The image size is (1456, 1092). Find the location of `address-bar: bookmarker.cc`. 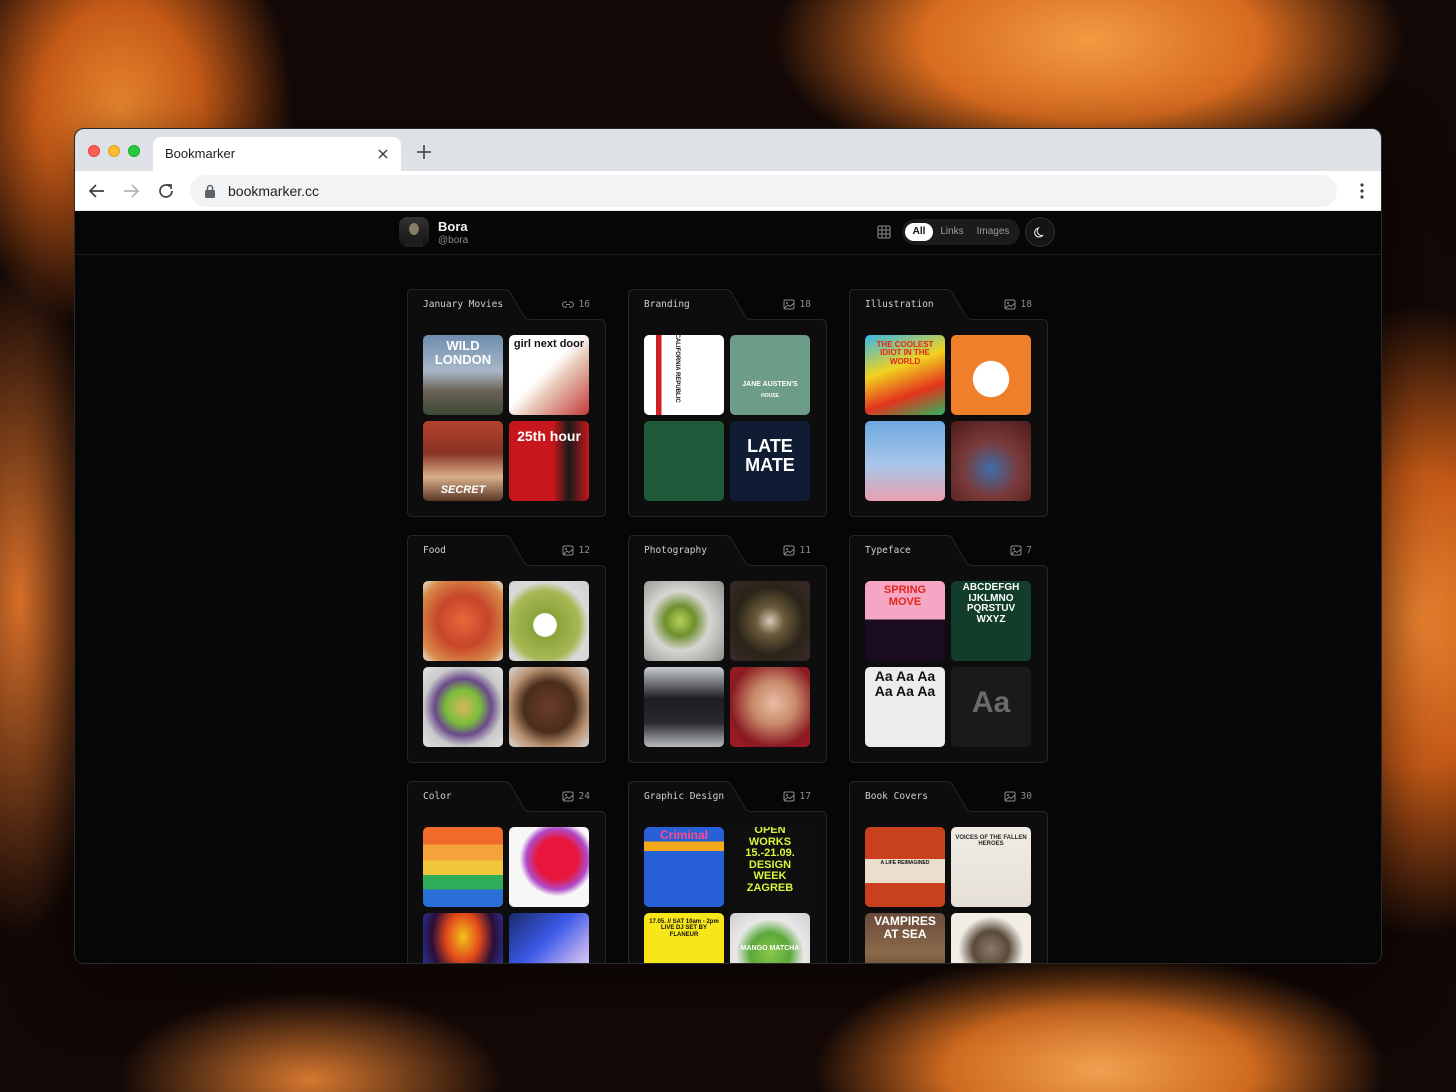

address-bar: bookmarker.cc is located at coordinates (763, 191).